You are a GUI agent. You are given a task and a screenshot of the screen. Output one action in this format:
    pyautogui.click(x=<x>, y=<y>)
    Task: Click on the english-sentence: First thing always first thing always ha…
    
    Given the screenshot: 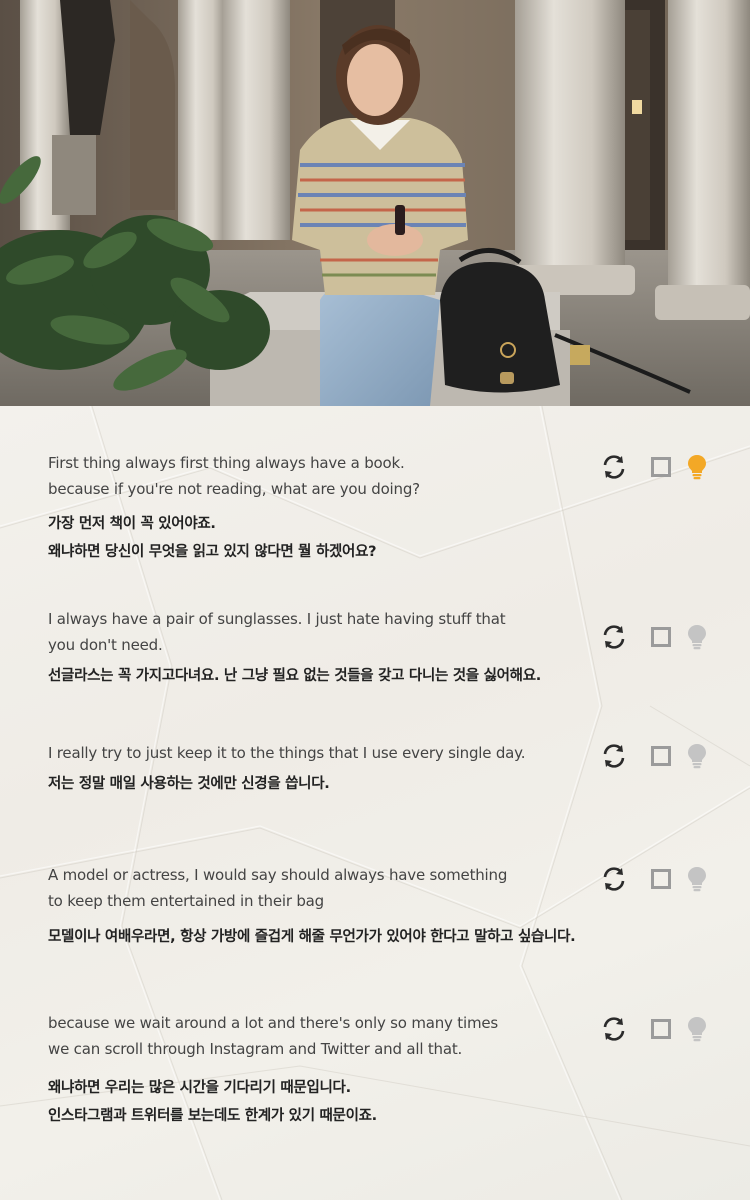 What is the action you would take?
    pyautogui.click(x=234, y=476)
    